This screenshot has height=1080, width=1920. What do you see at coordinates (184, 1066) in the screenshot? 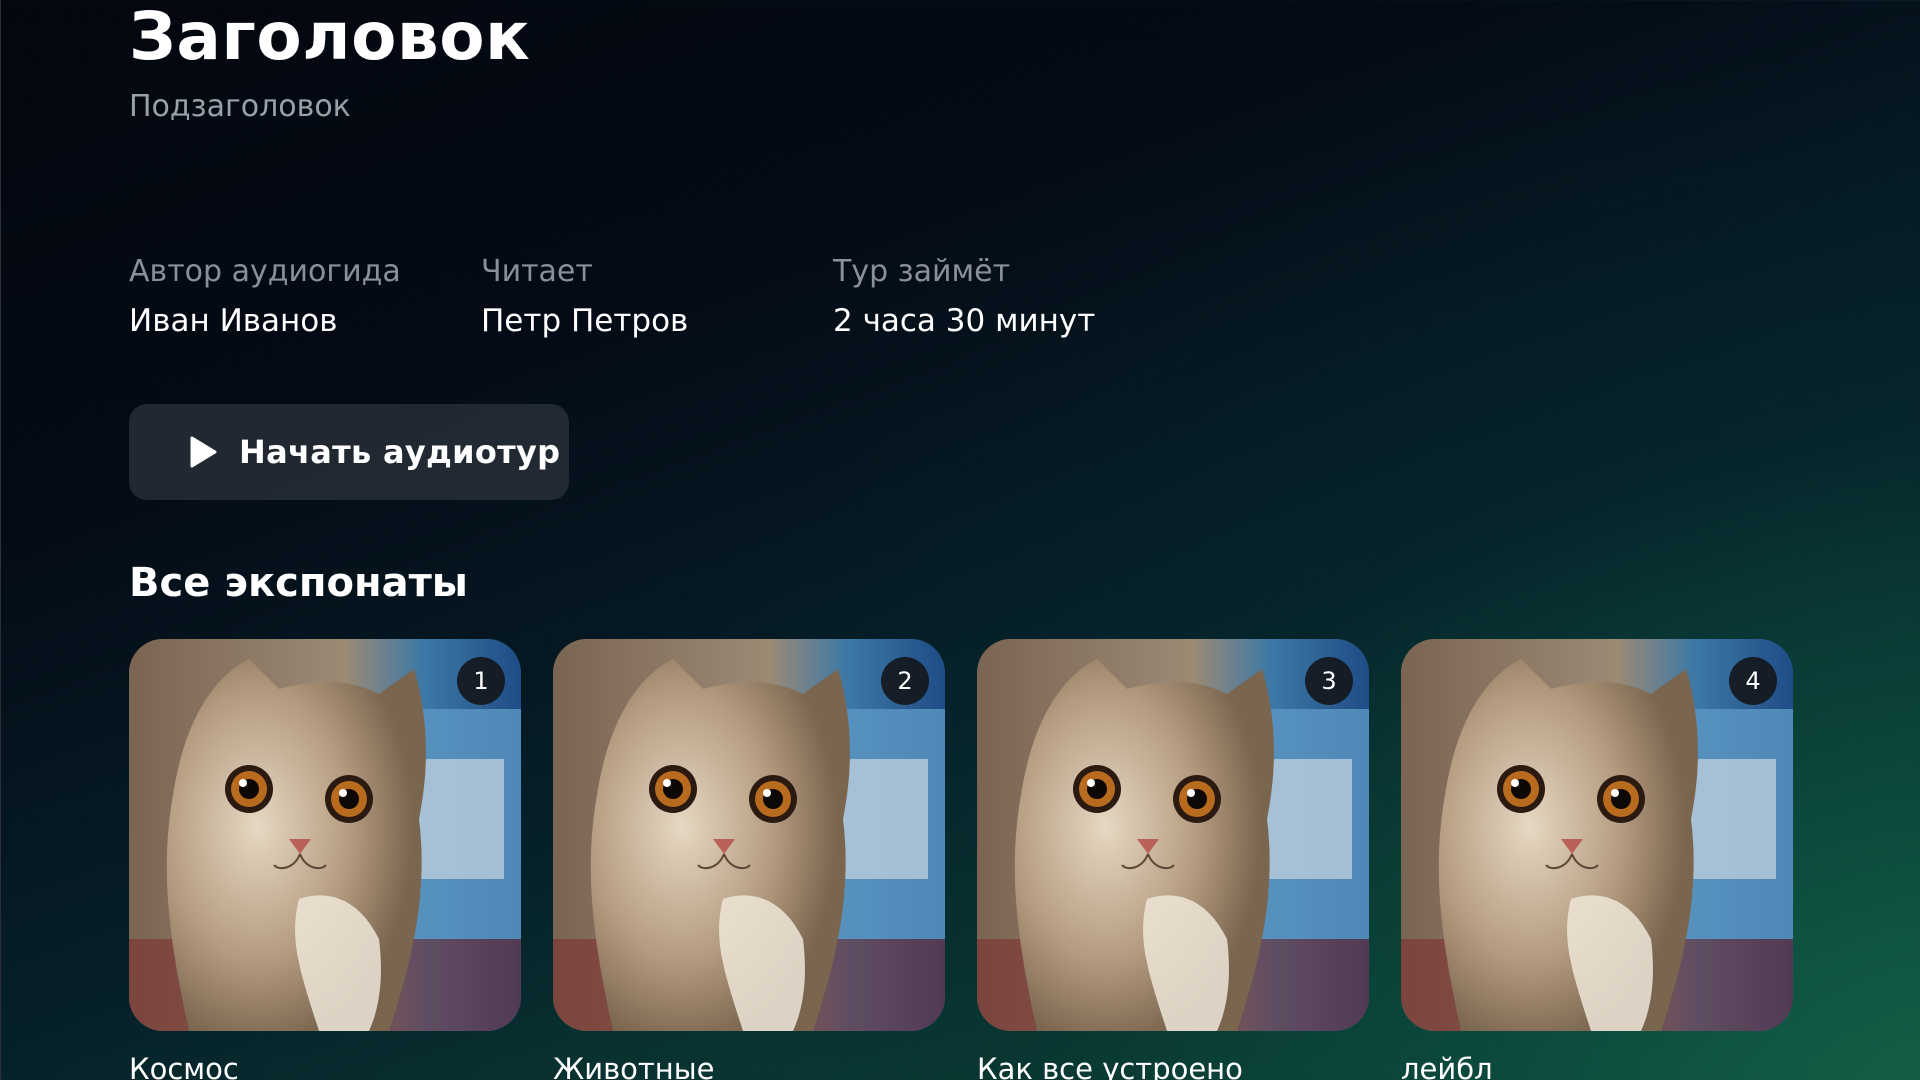
I see `exhibit-label: Космос` at bounding box center [184, 1066].